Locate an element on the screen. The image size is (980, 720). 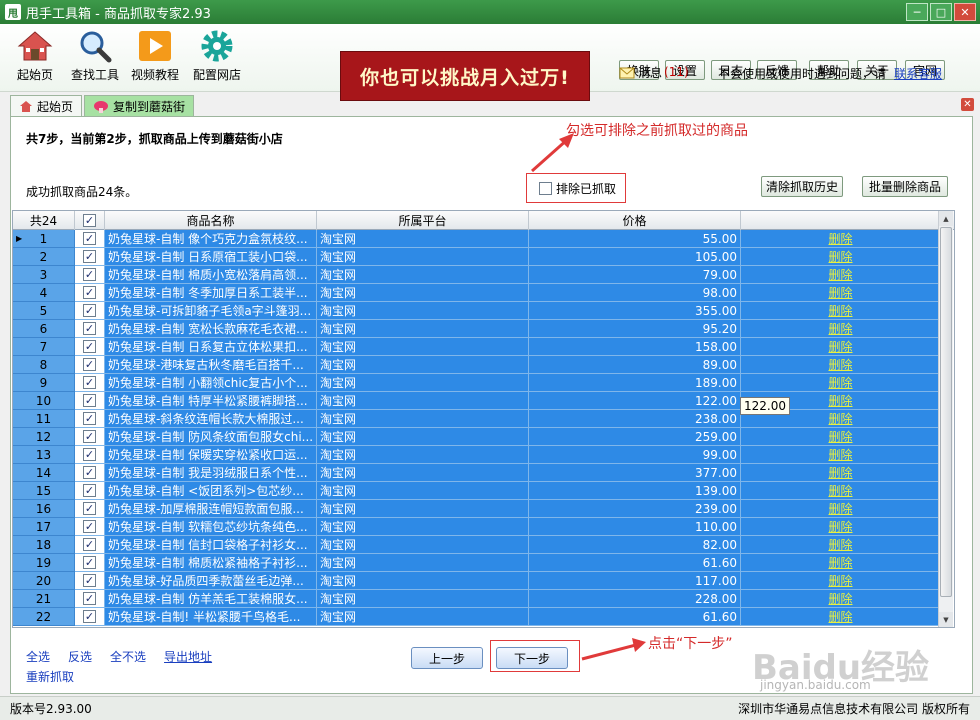
table-row: 19 奶兔星球-自制 棉质松紧袖格子衬衫...淘宝网61.60删除 is located at coordinates (483, 563).